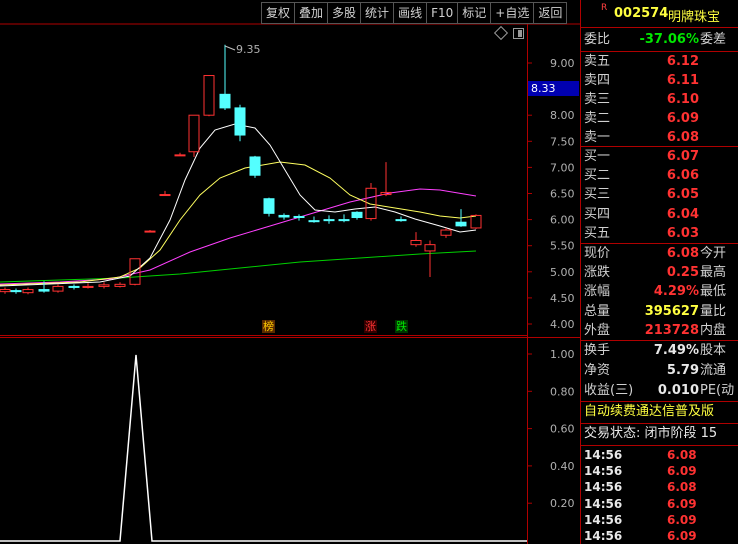 The width and height of the screenshot is (738, 544). What do you see at coordinates (682, 118) in the screenshot?
I see `quote-row-value: 6.09` at bounding box center [682, 118].